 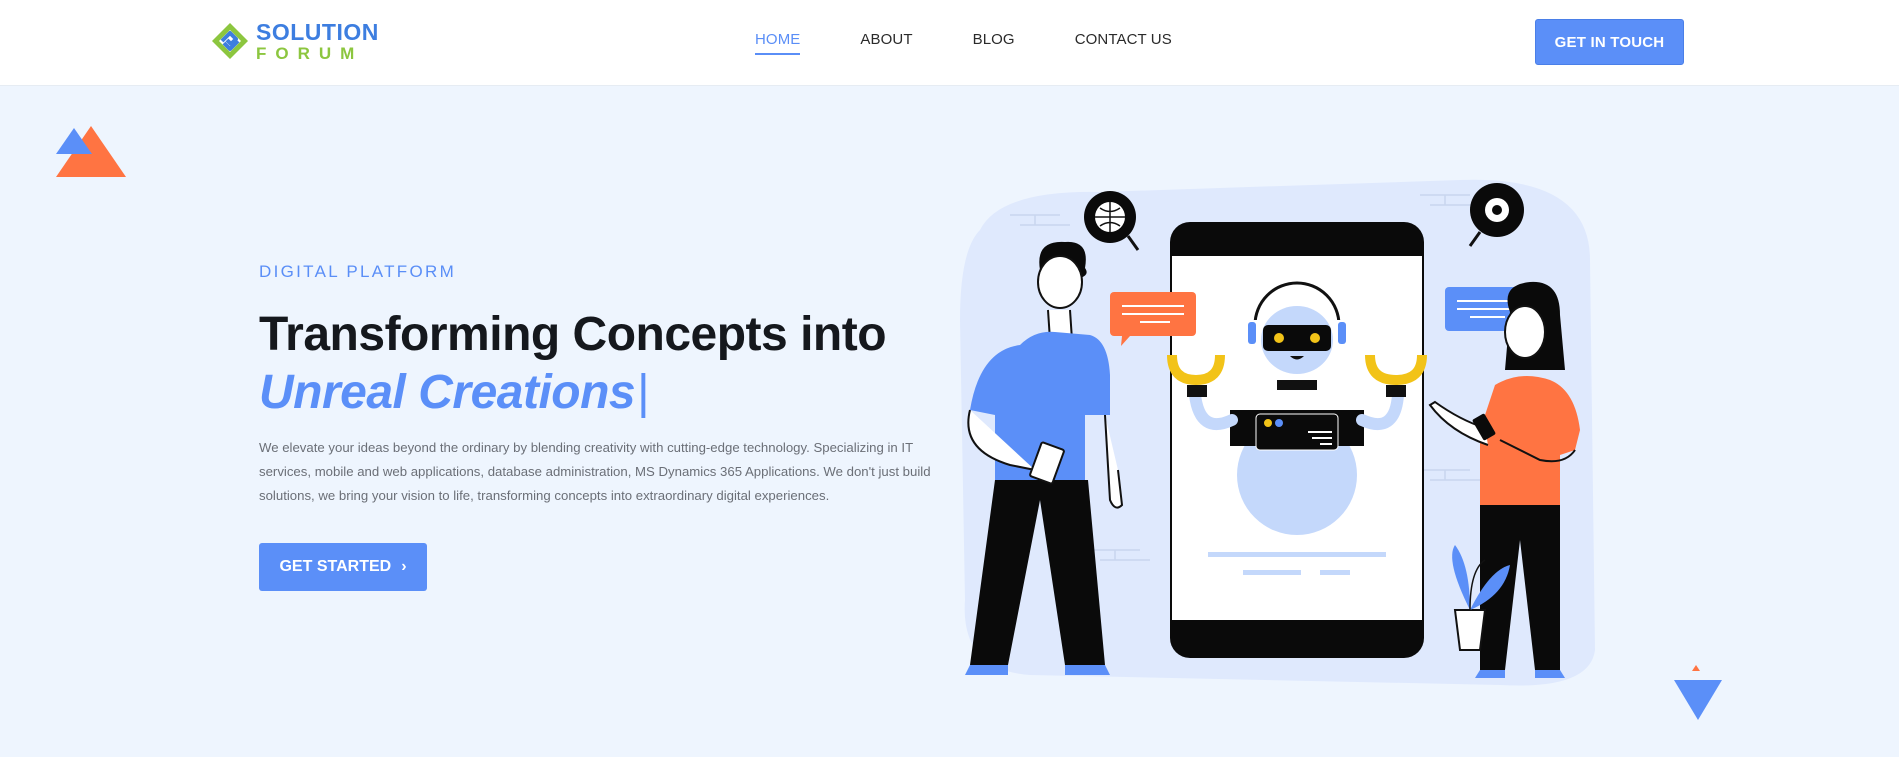 I want to click on nav-item-blog: BLOG, so click(x=994, y=43).